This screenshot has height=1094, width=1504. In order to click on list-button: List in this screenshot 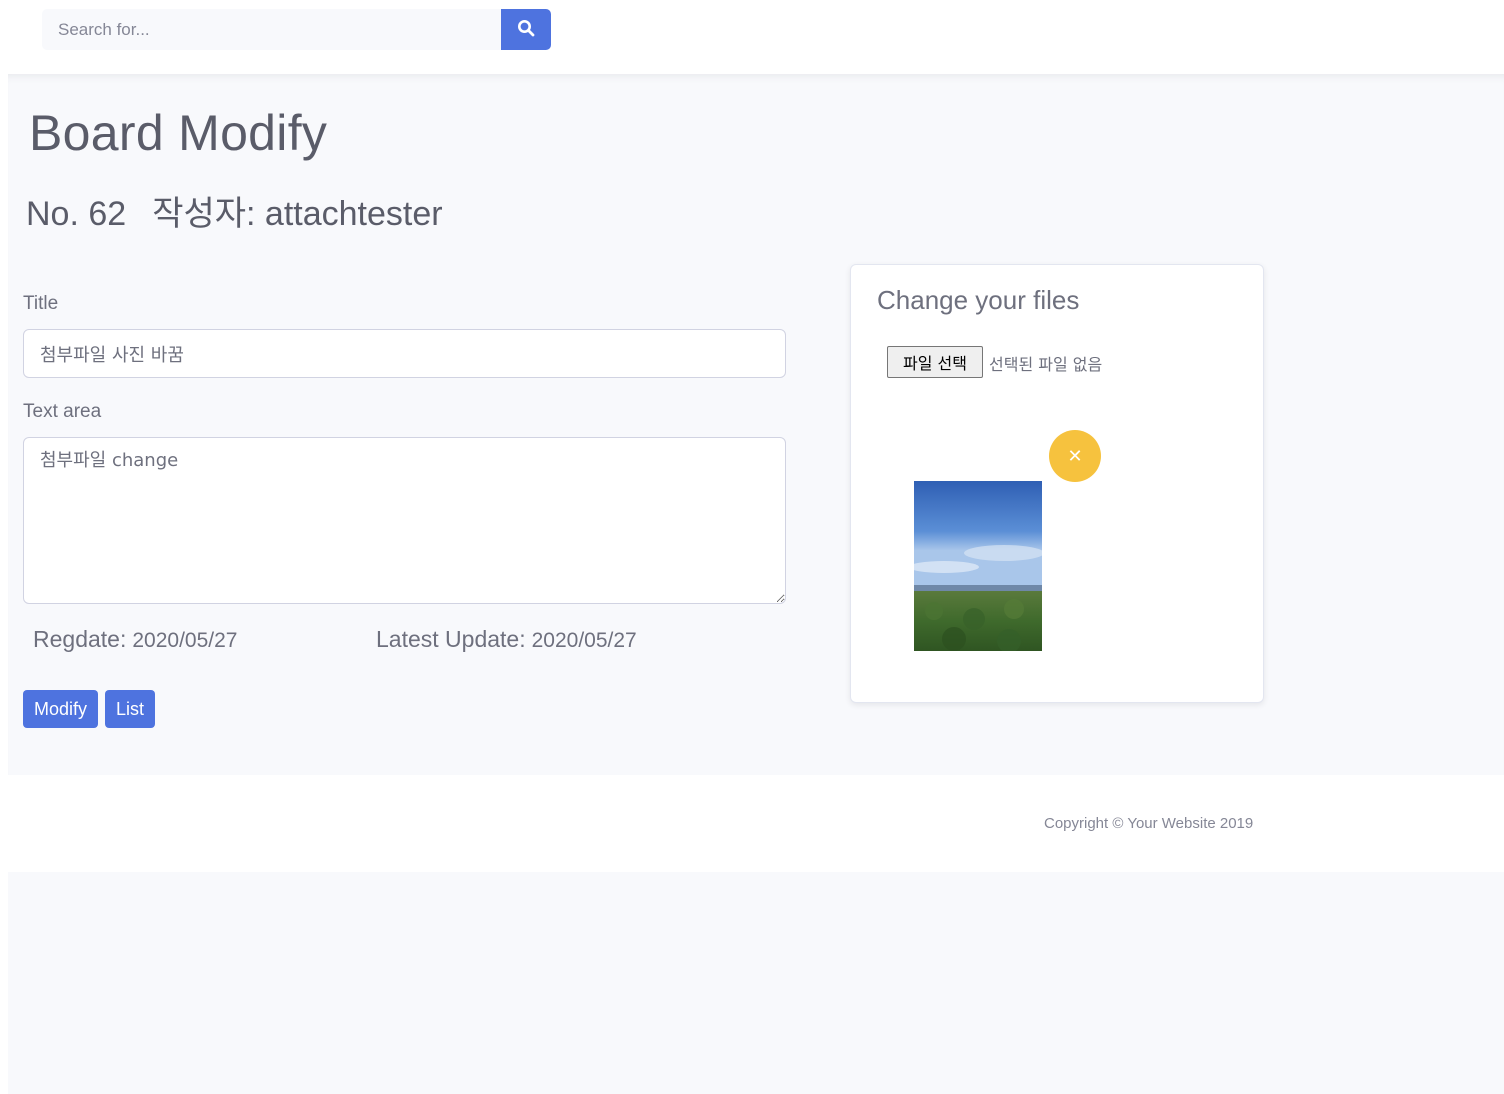, I will do `click(130, 709)`.